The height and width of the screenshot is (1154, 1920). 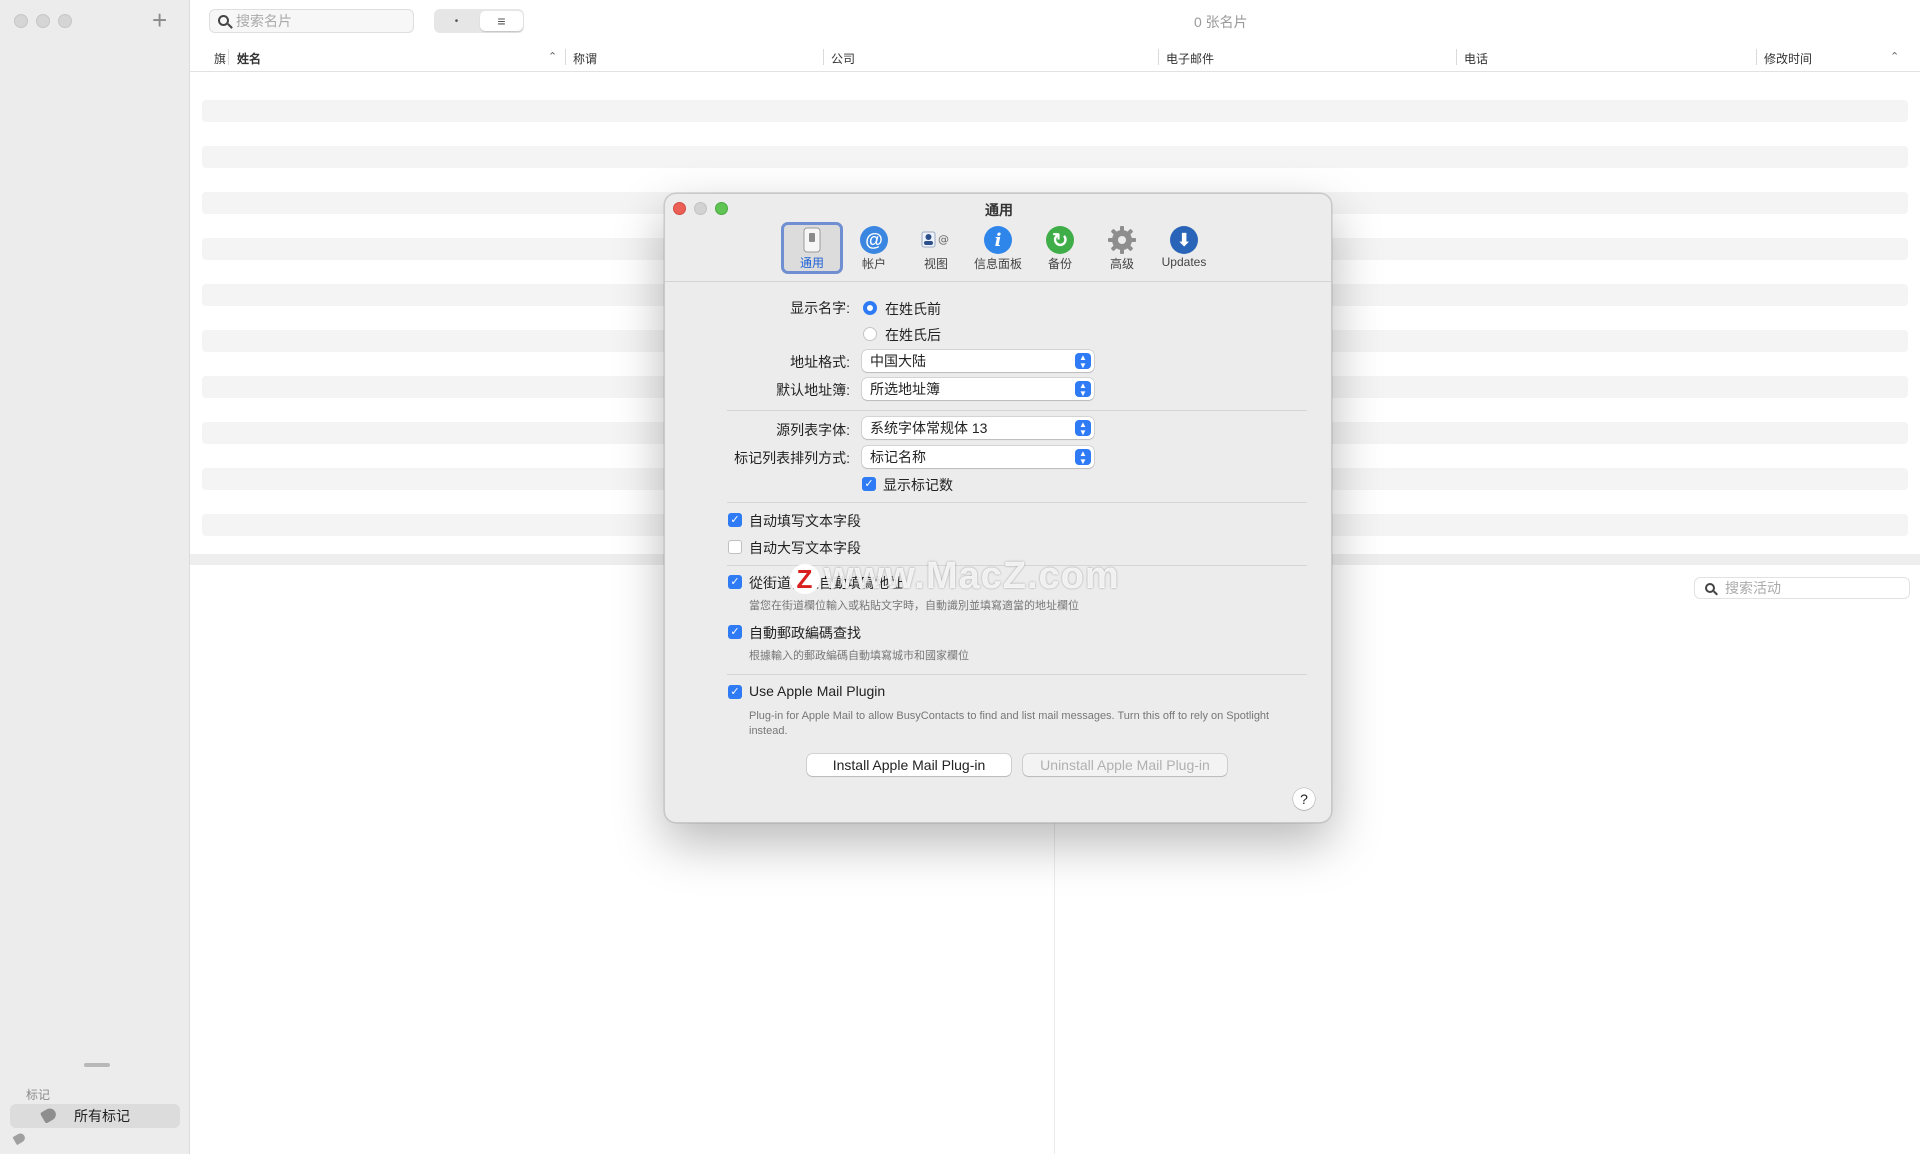 What do you see at coordinates (905, 389) in the screenshot?
I see `default-book-value: 所选地址簿` at bounding box center [905, 389].